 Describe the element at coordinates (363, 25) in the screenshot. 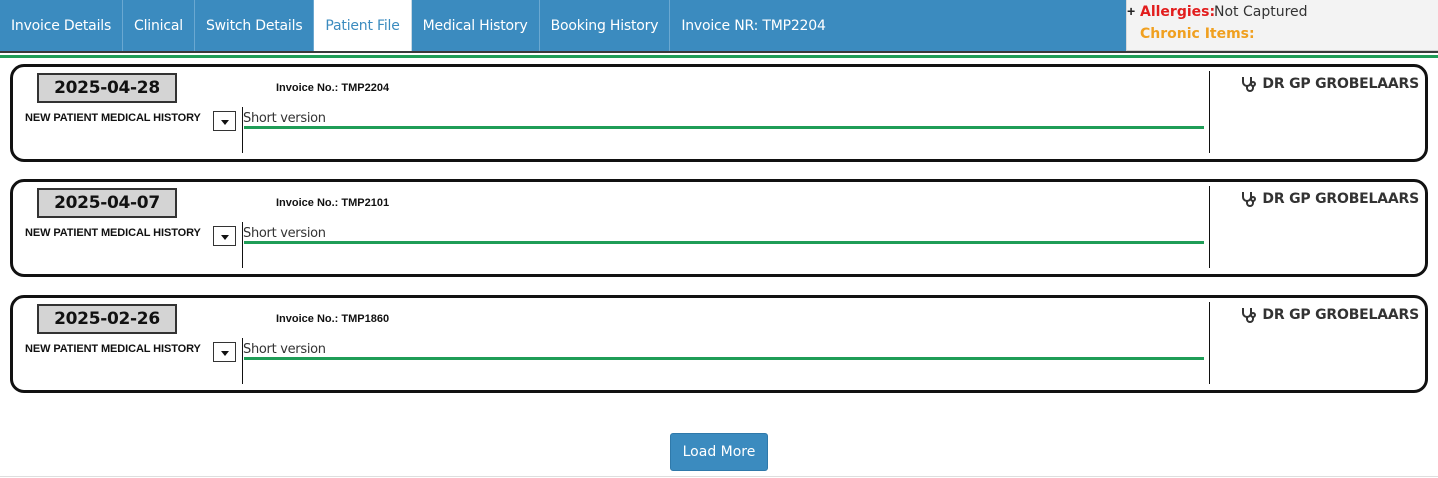

I see `tab-patient-file: Patient File` at that location.